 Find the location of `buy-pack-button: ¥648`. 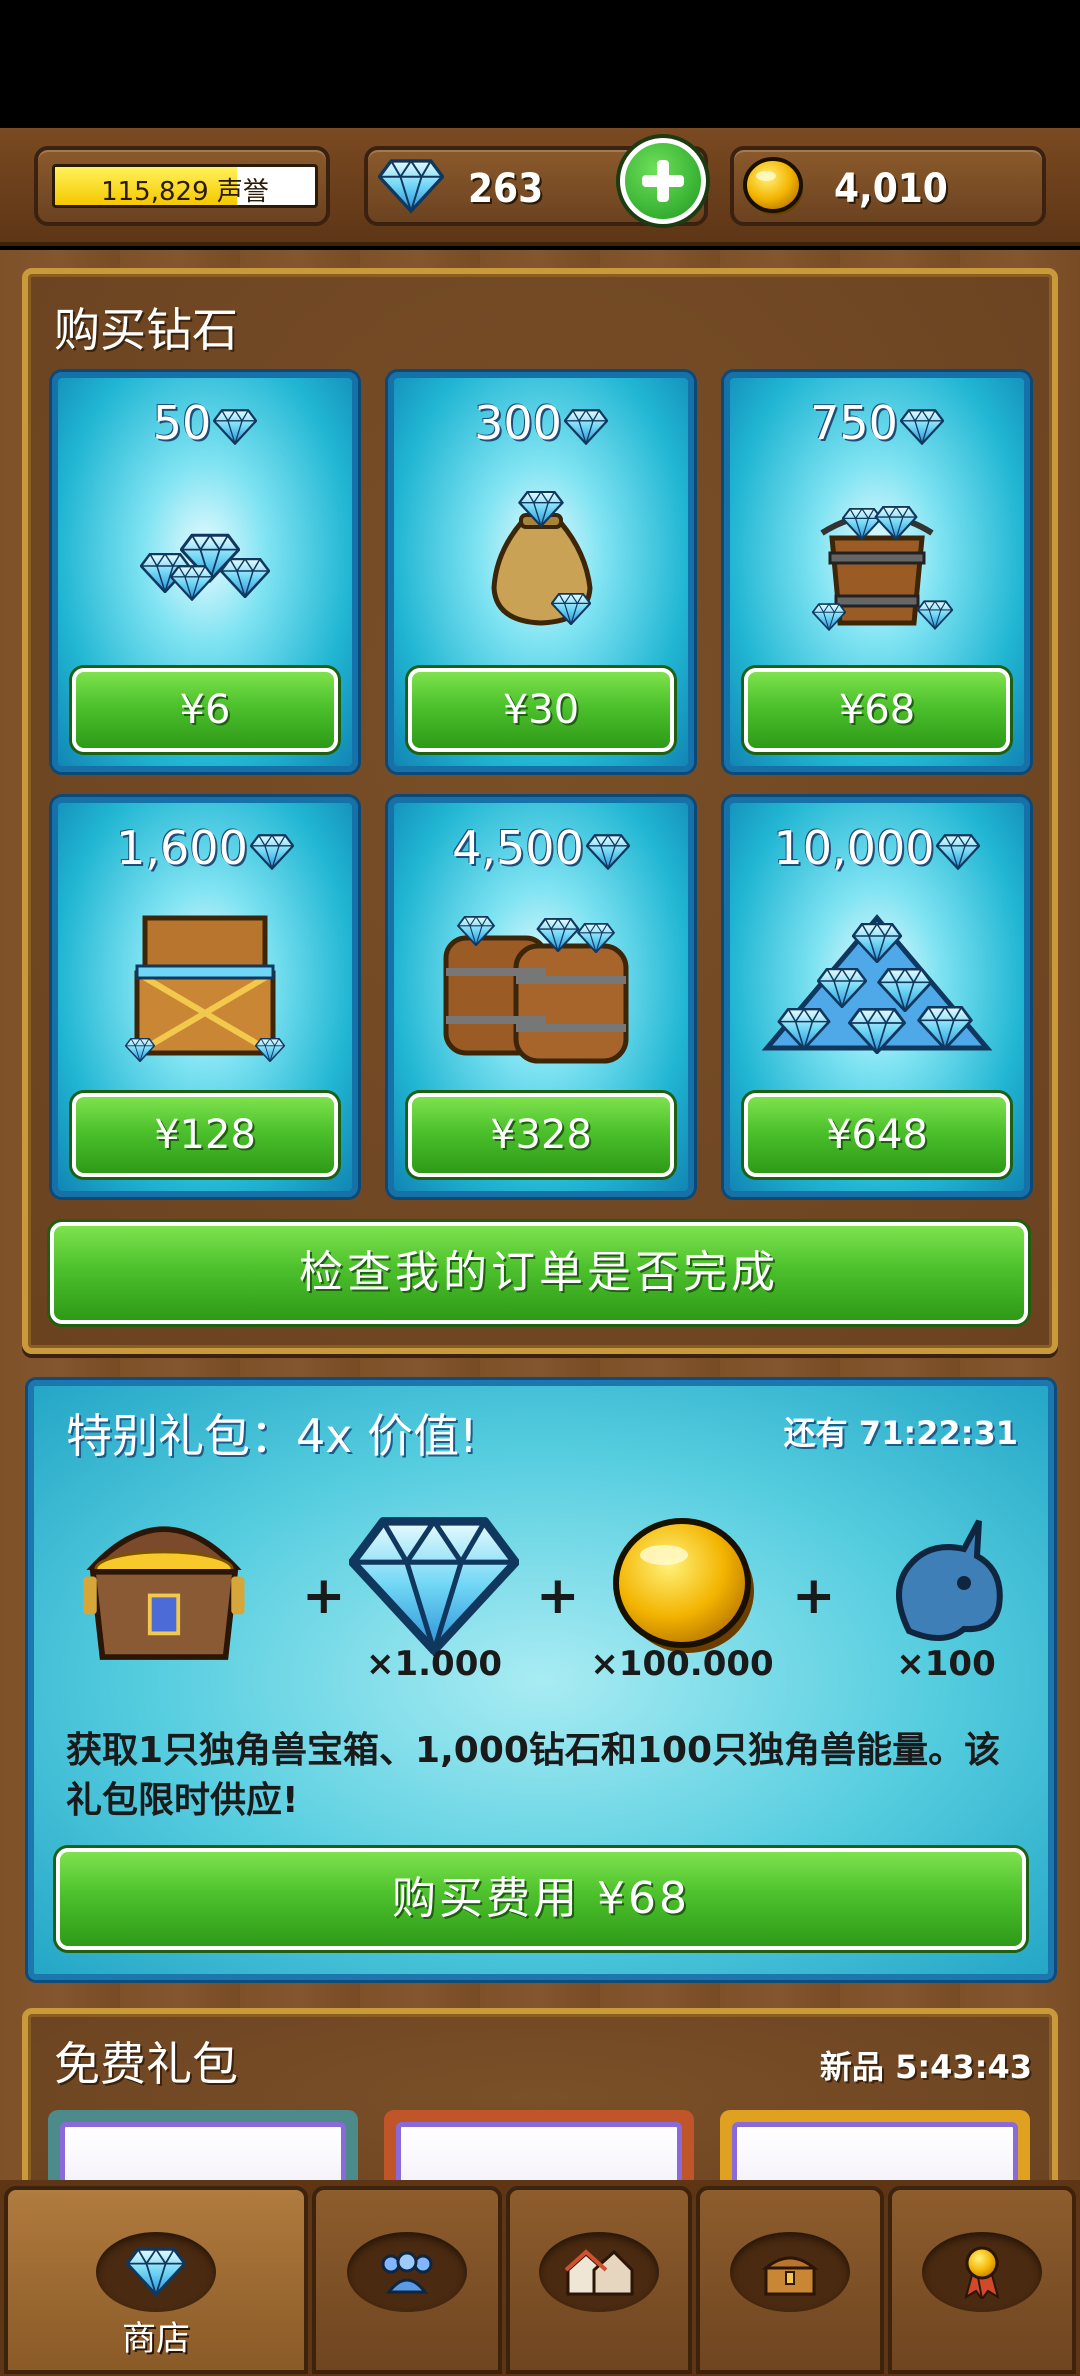

buy-pack-button: ¥648 is located at coordinates (877, 1135).